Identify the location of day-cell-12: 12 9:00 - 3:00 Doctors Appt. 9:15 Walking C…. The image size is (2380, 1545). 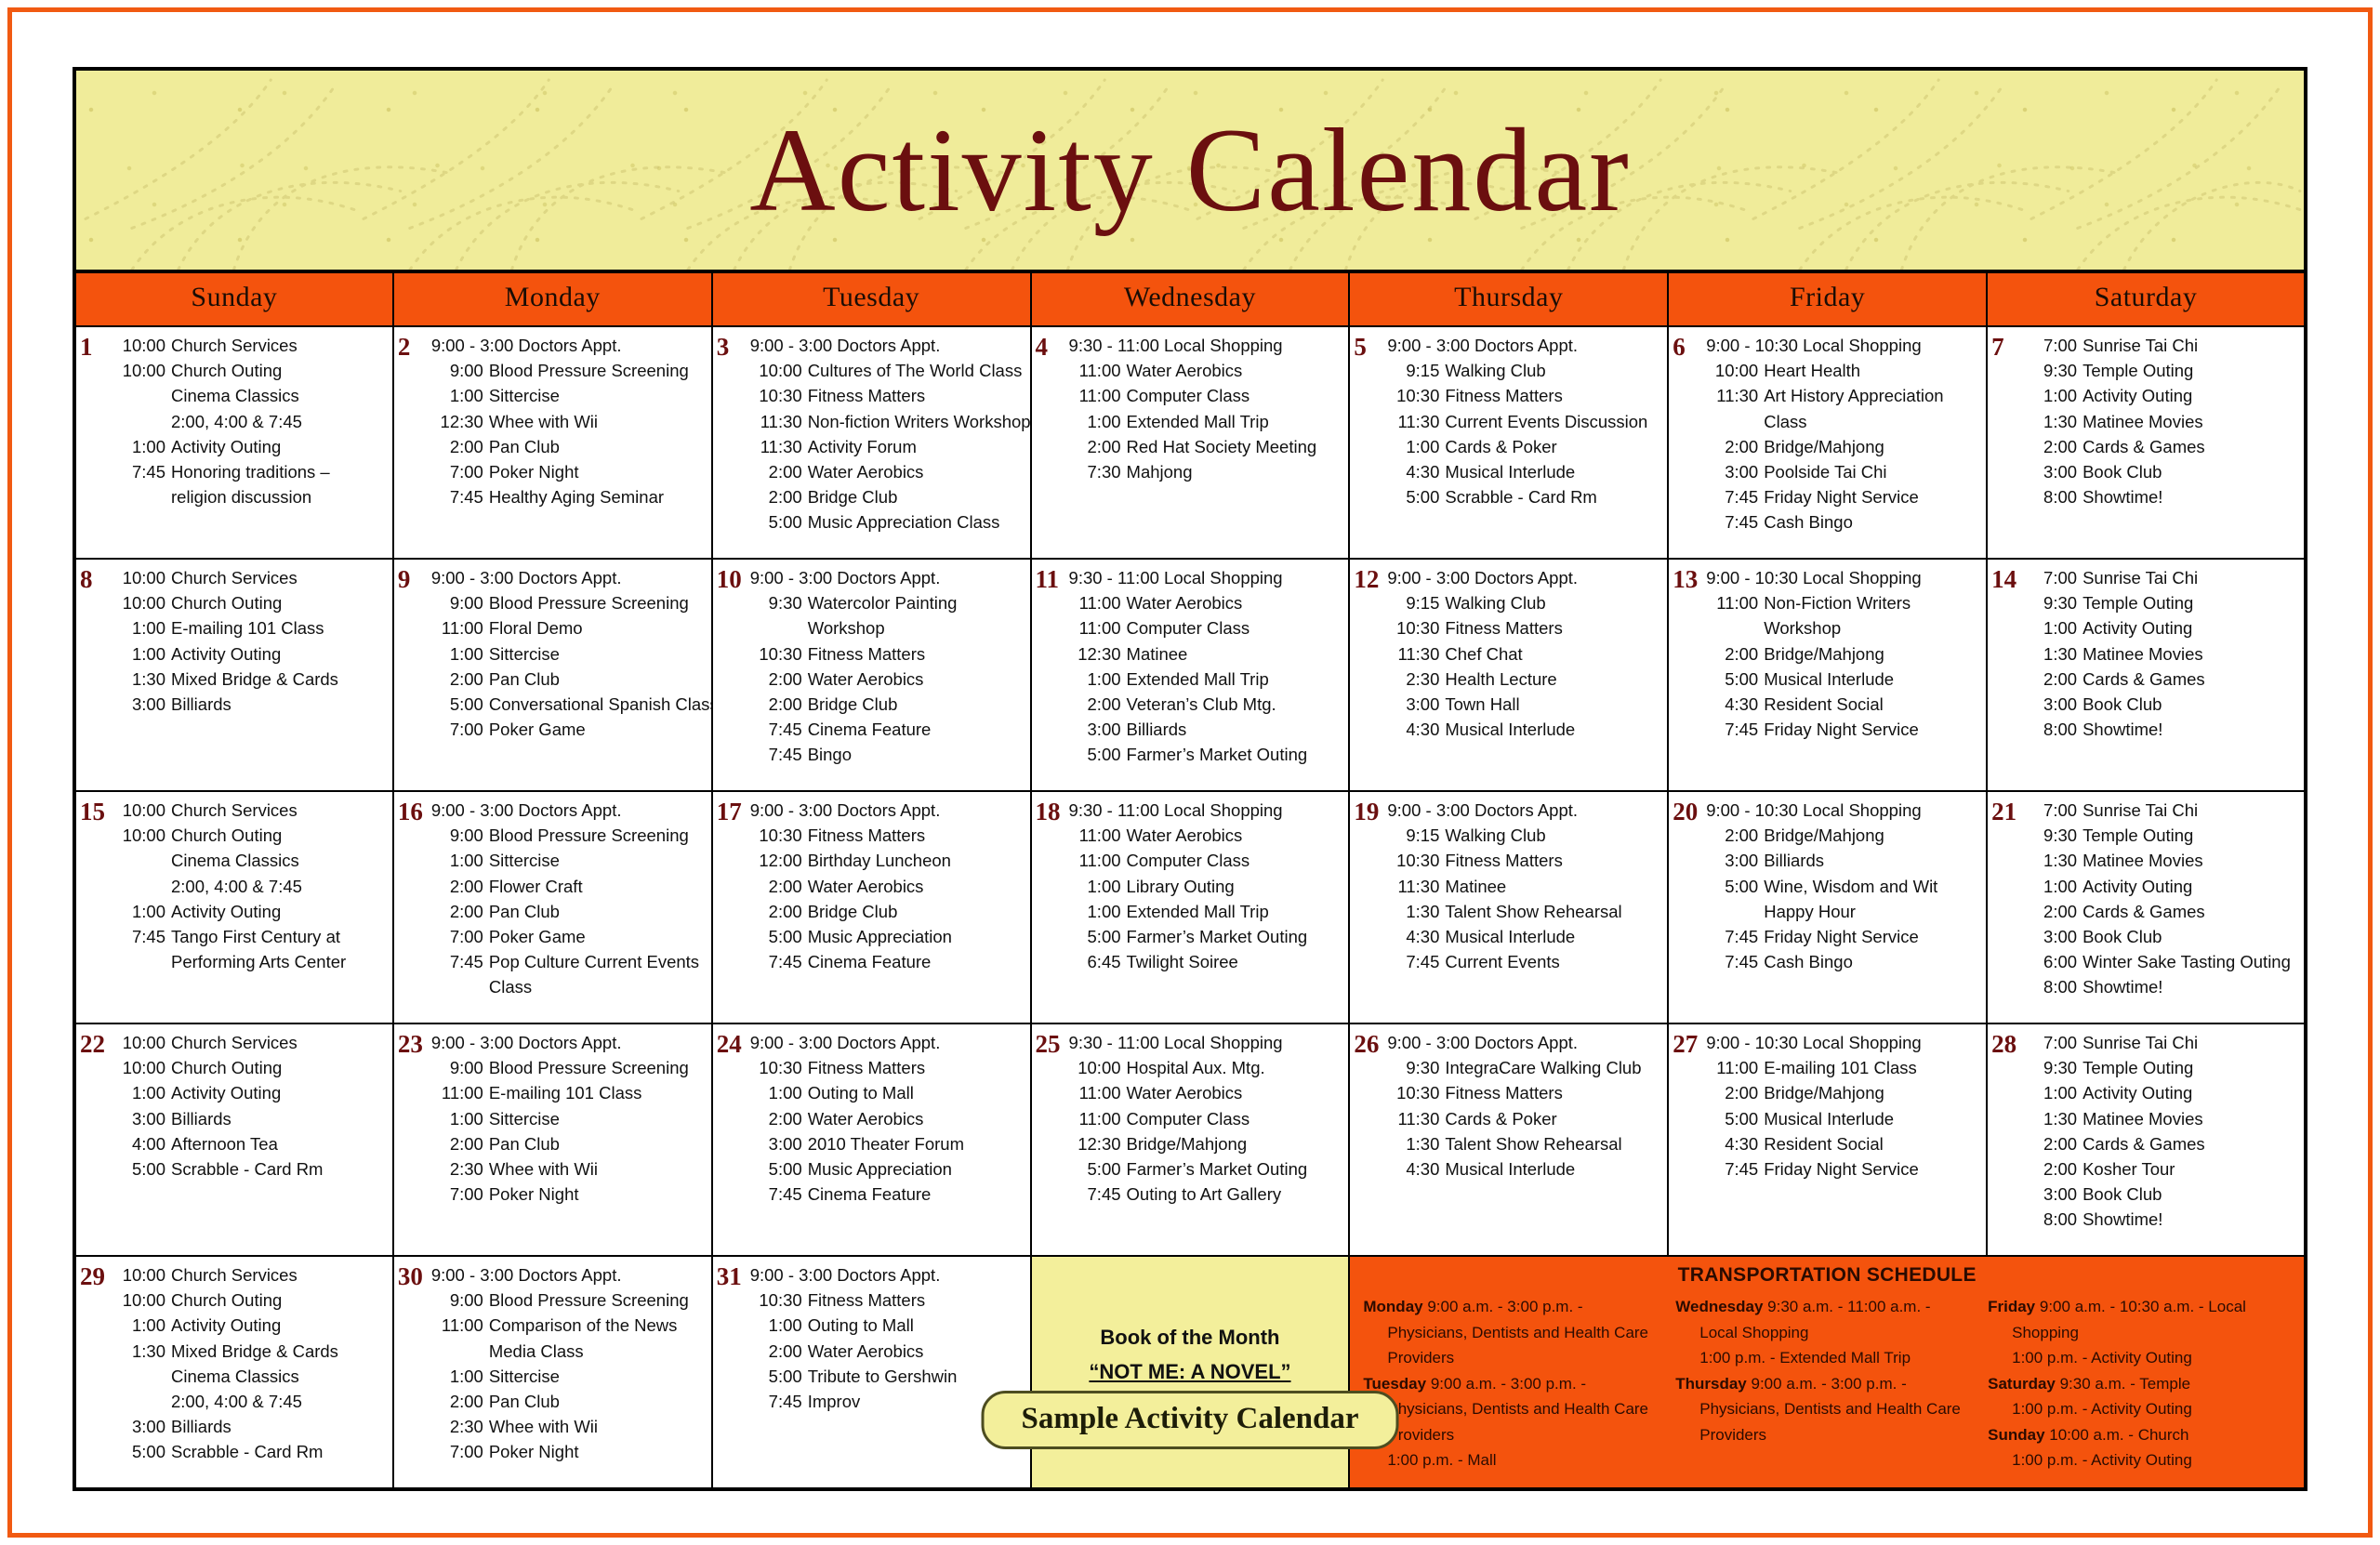
(1509, 675).